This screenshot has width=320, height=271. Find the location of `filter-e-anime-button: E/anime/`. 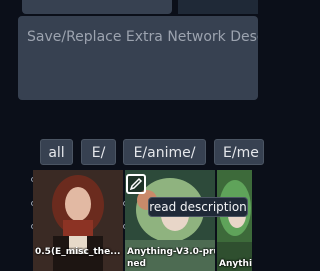

filter-e-anime-button: E/anime/ is located at coordinates (164, 152).